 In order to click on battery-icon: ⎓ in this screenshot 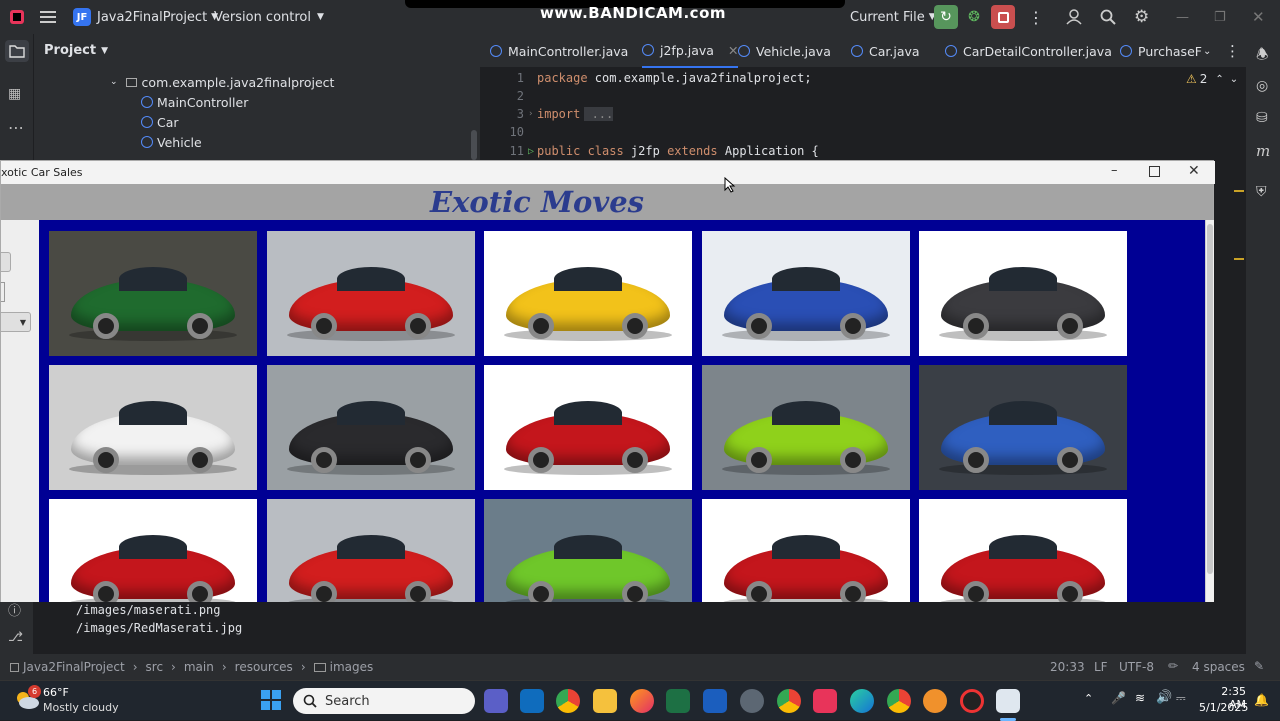, I will do `click(1181, 698)`.